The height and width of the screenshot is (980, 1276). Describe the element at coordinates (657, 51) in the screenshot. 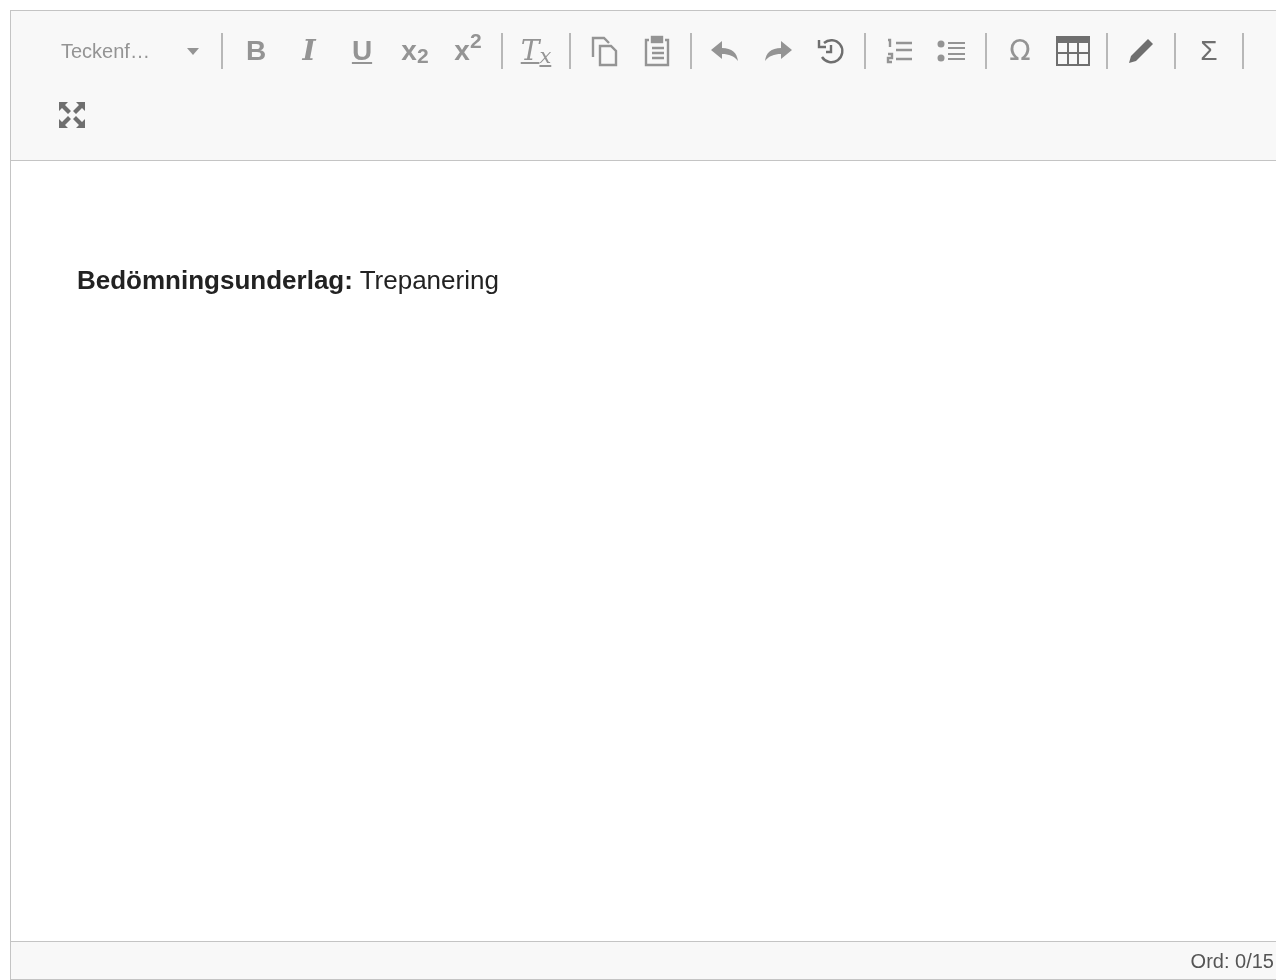

I see `paste-icon` at that location.